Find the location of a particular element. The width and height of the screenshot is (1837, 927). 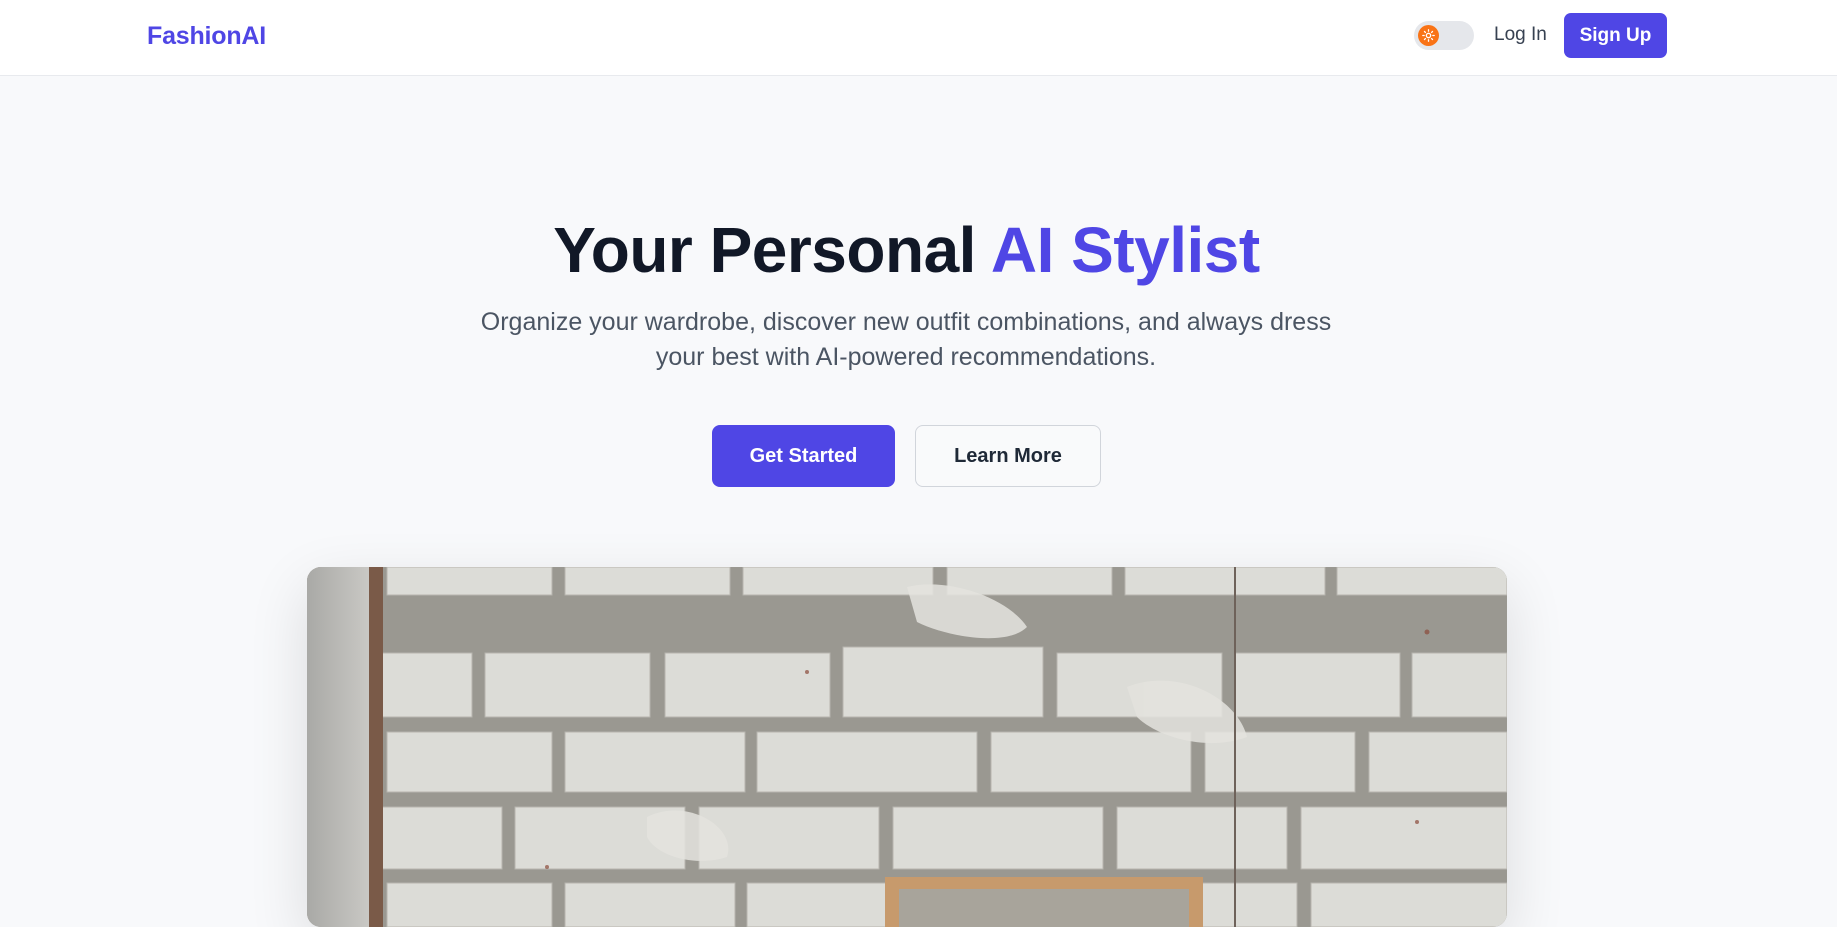

theme-toggle is located at coordinates (1444, 35).